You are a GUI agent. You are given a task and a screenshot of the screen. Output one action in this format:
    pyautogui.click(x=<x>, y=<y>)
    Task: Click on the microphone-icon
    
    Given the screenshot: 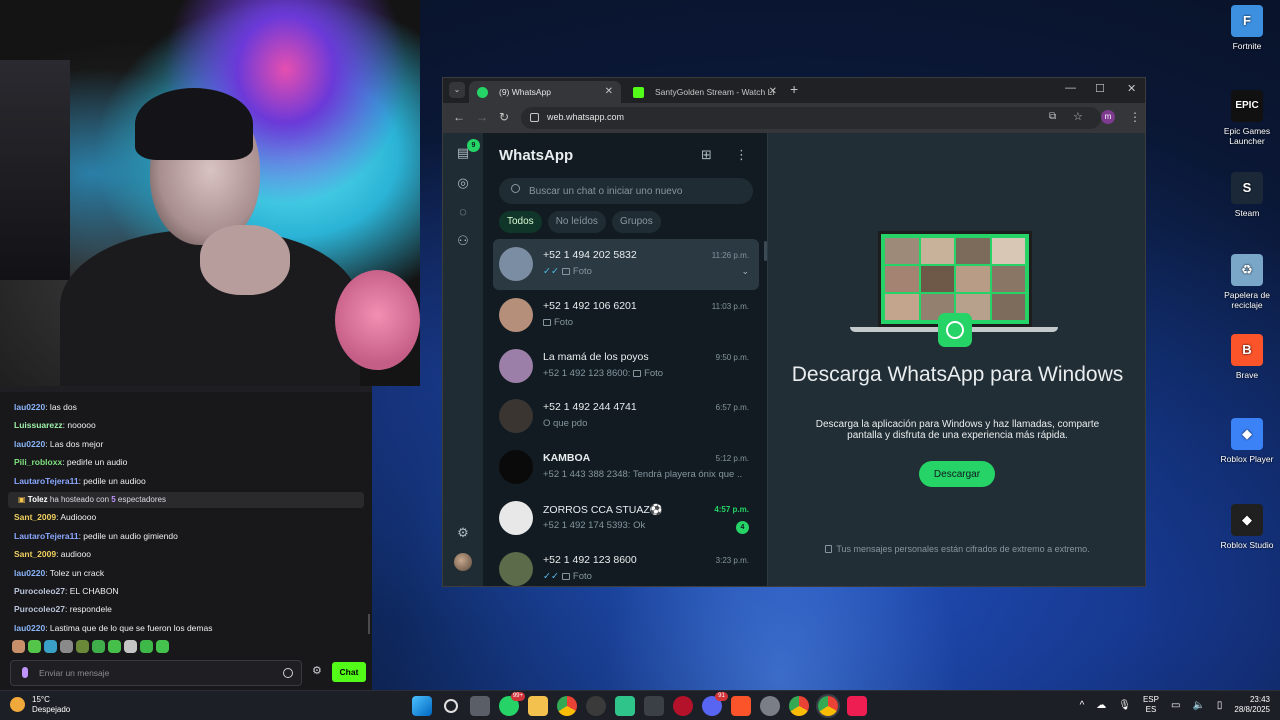 What is the action you would take?
    pyautogui.click(x=25, y=672)
    